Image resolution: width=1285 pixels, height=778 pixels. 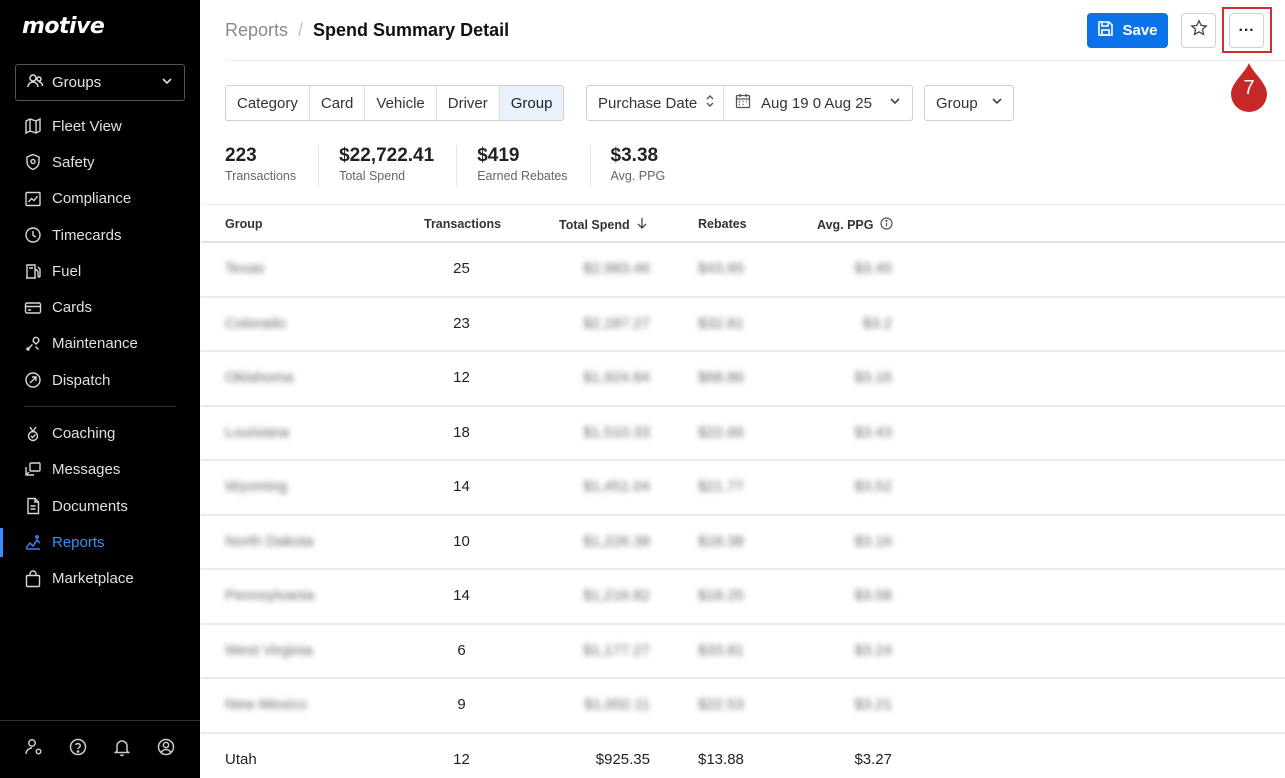 What do you see at coordinates (743, 434) in the screenshot?
I see `table-row: Louisiana 18 $1,510.33 $22.66 $3.43` at bounding box center [743, 434].